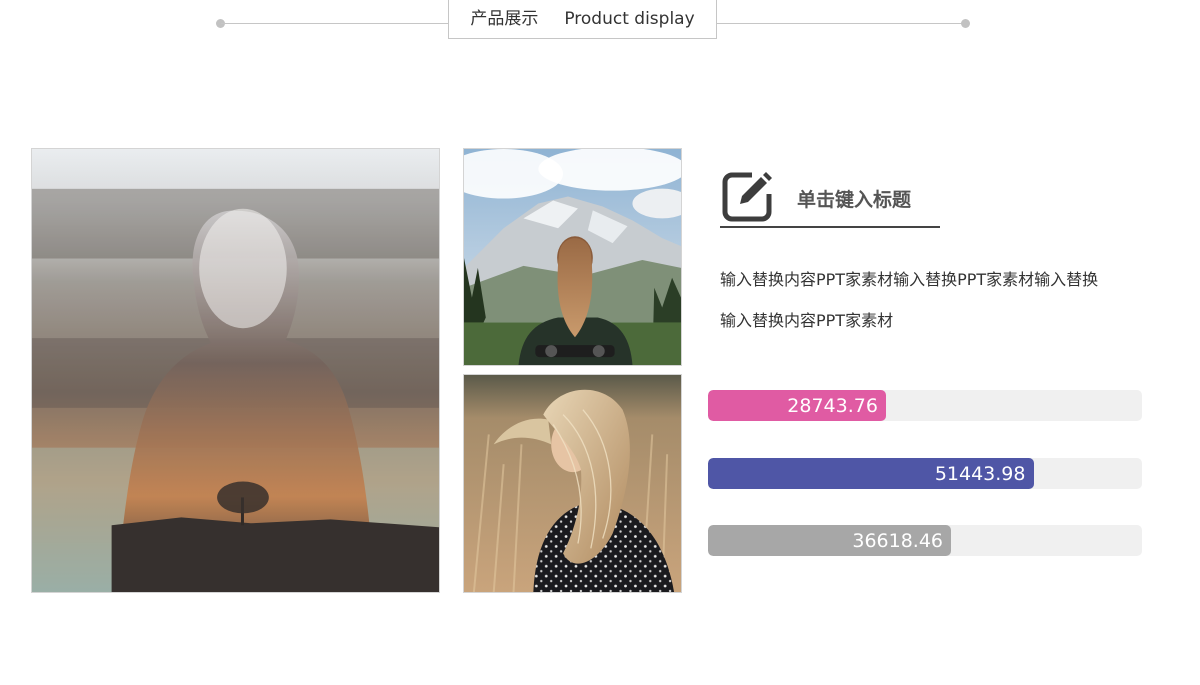 This screenshot has height=685, width=1200. What do you see at coordinates (629, 19) in the screenshot?
I see `page-title-en: Product display` at bounding box center [629, 19].